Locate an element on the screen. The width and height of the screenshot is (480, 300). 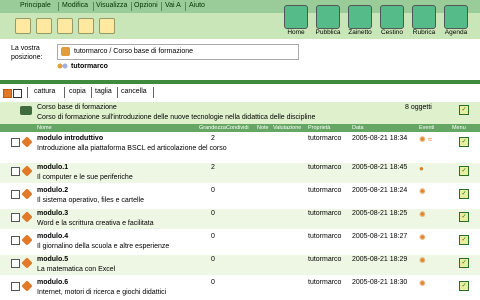
col-menu: Menu is located at coordinates (459, 128).